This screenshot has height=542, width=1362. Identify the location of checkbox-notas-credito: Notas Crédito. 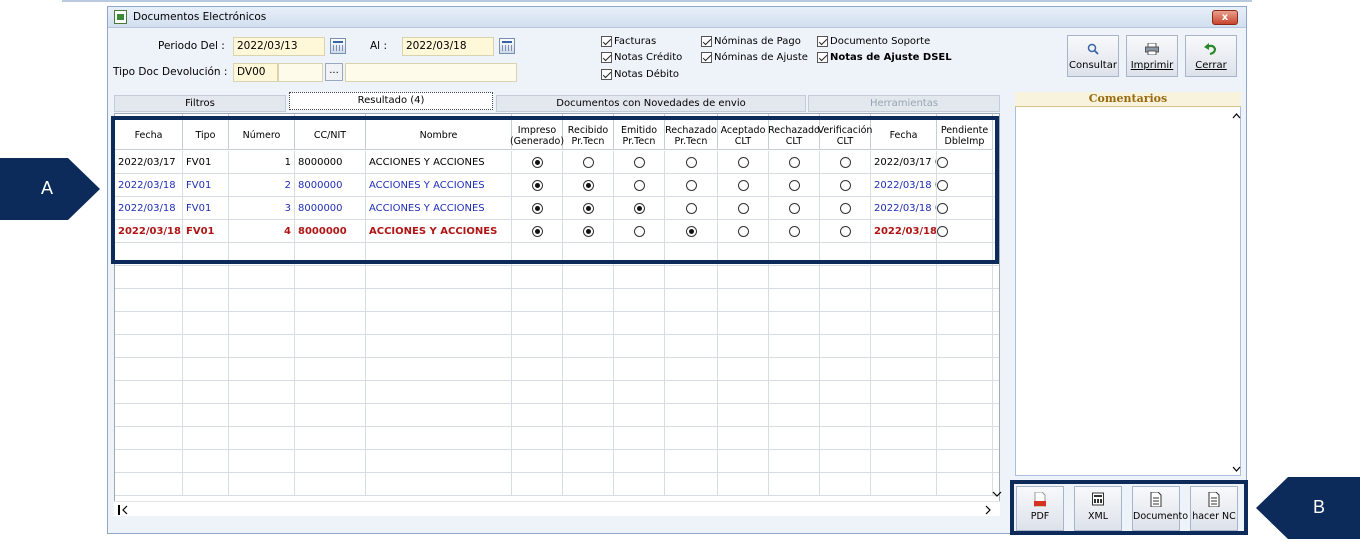
(641, 57).